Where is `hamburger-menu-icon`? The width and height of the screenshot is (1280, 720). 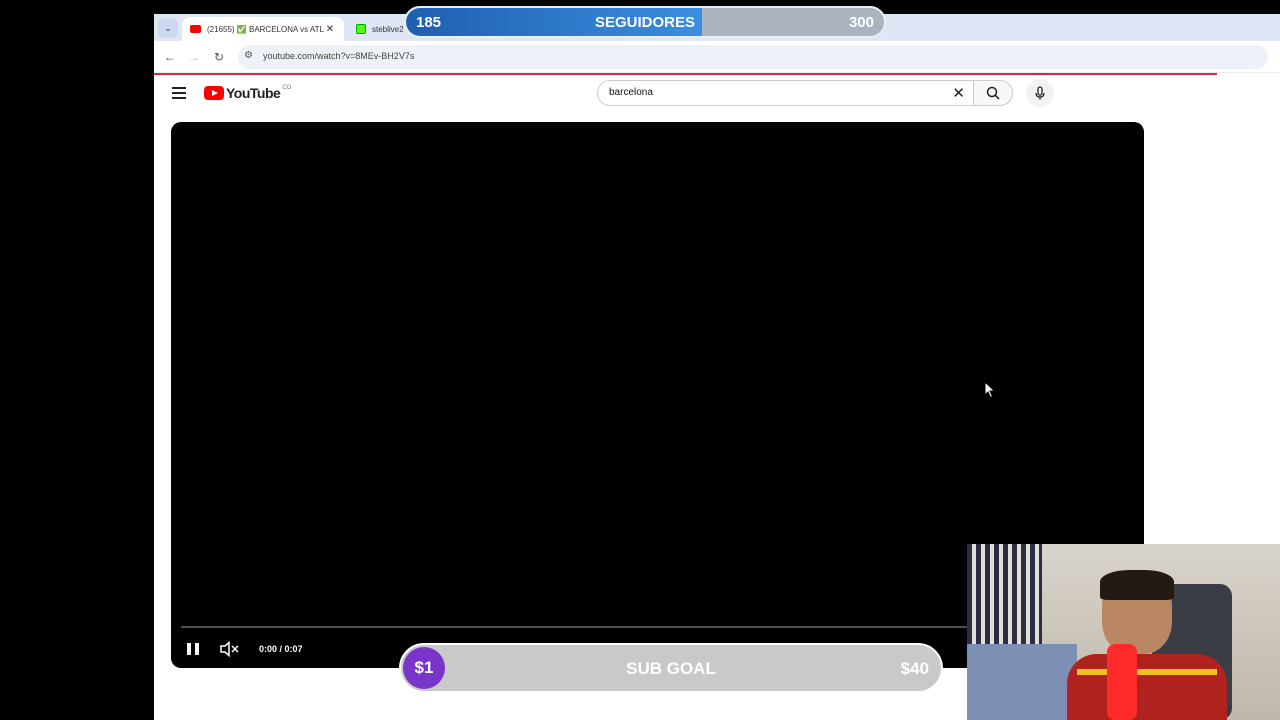 hamburger-menu-icon is located at coordinates (179, 93).